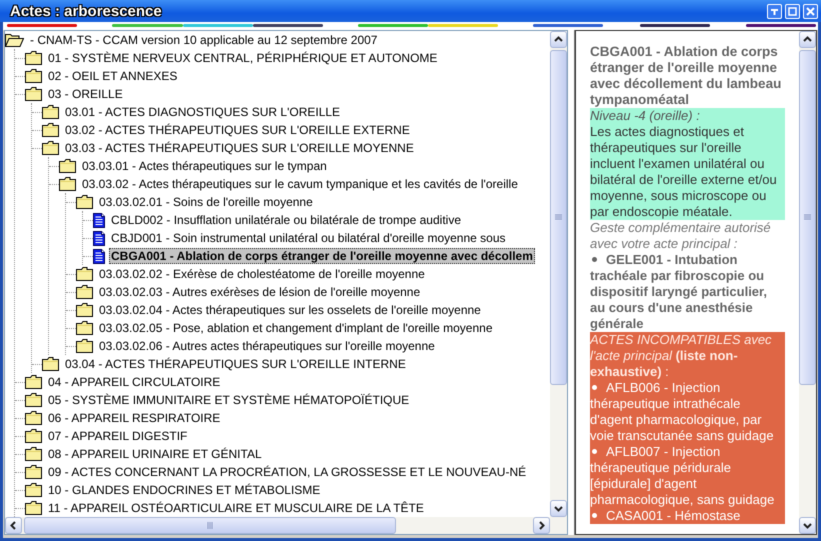 The width and height of the screenshot is (821, 541). What do you see at coordinates (184, 490) in the screenshot?
I see `tree-item: 10 - GLANDES ENDOCRINES ET MÉTABOLISME` at bounding box center [184, 490].